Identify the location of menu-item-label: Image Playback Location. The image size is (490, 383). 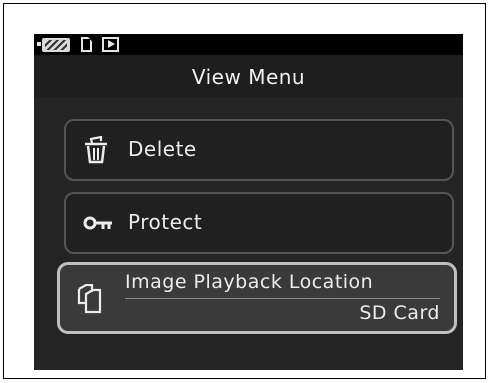
(249, 282).